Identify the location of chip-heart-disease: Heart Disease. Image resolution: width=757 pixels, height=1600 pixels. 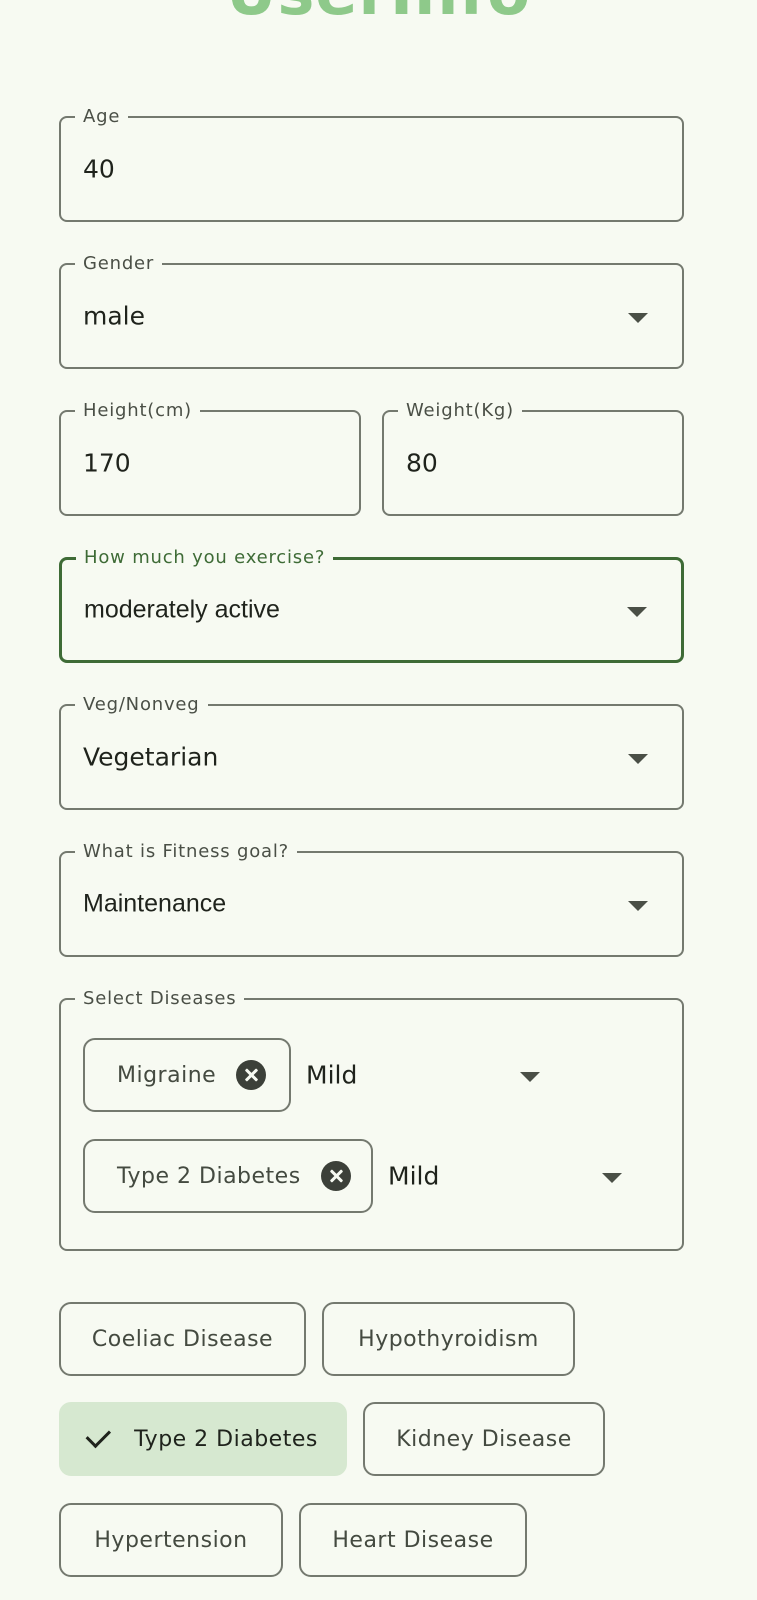
(413, 1540).